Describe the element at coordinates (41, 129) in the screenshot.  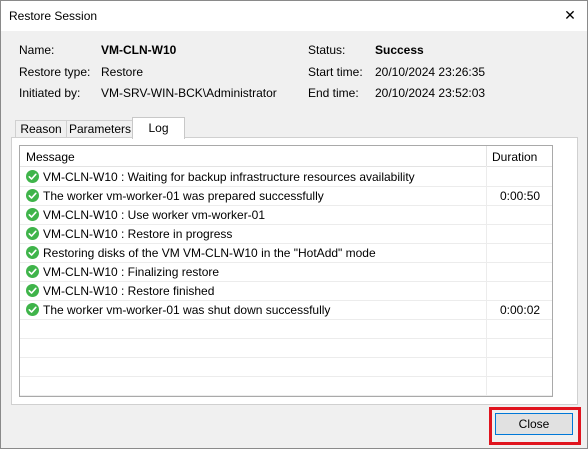
I see `tab-reason: Reason` at that location.